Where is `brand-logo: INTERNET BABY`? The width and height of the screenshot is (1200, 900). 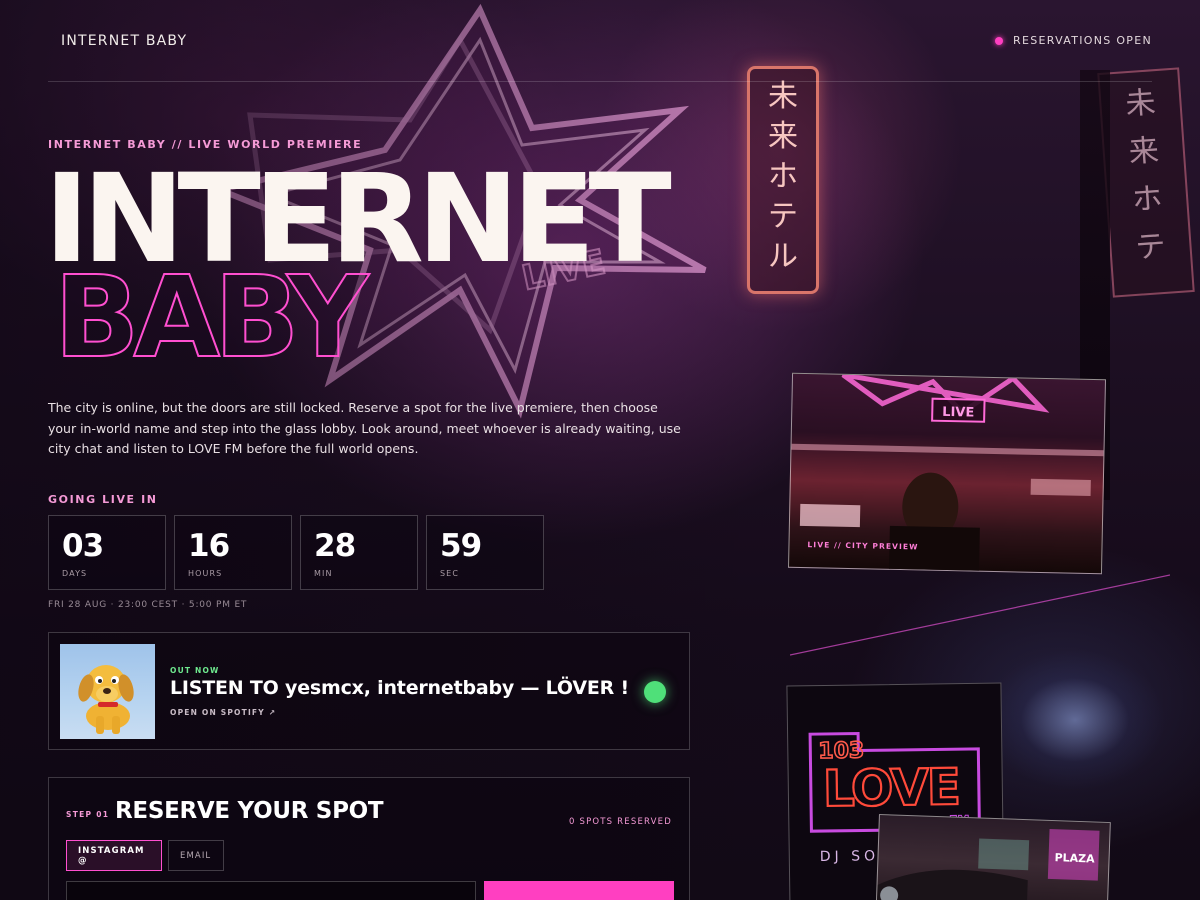 brand-logo: INTERNET BABY is located at coordinates (124, 41).